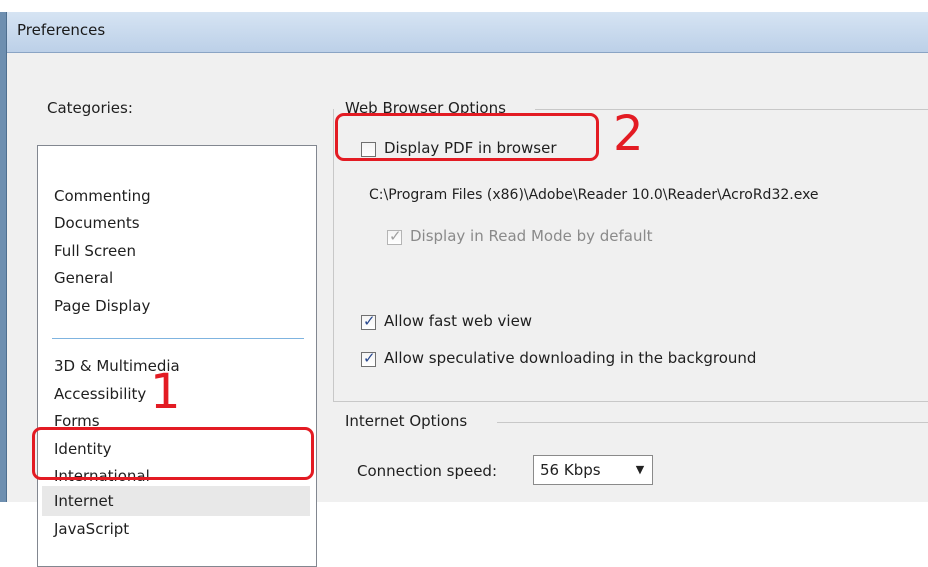 The width and height of the screenshot is (928, 567). Describe the element at coordinates (102, 306) in the screenshot. I see `category-item-page-display: Page Display` at that location.